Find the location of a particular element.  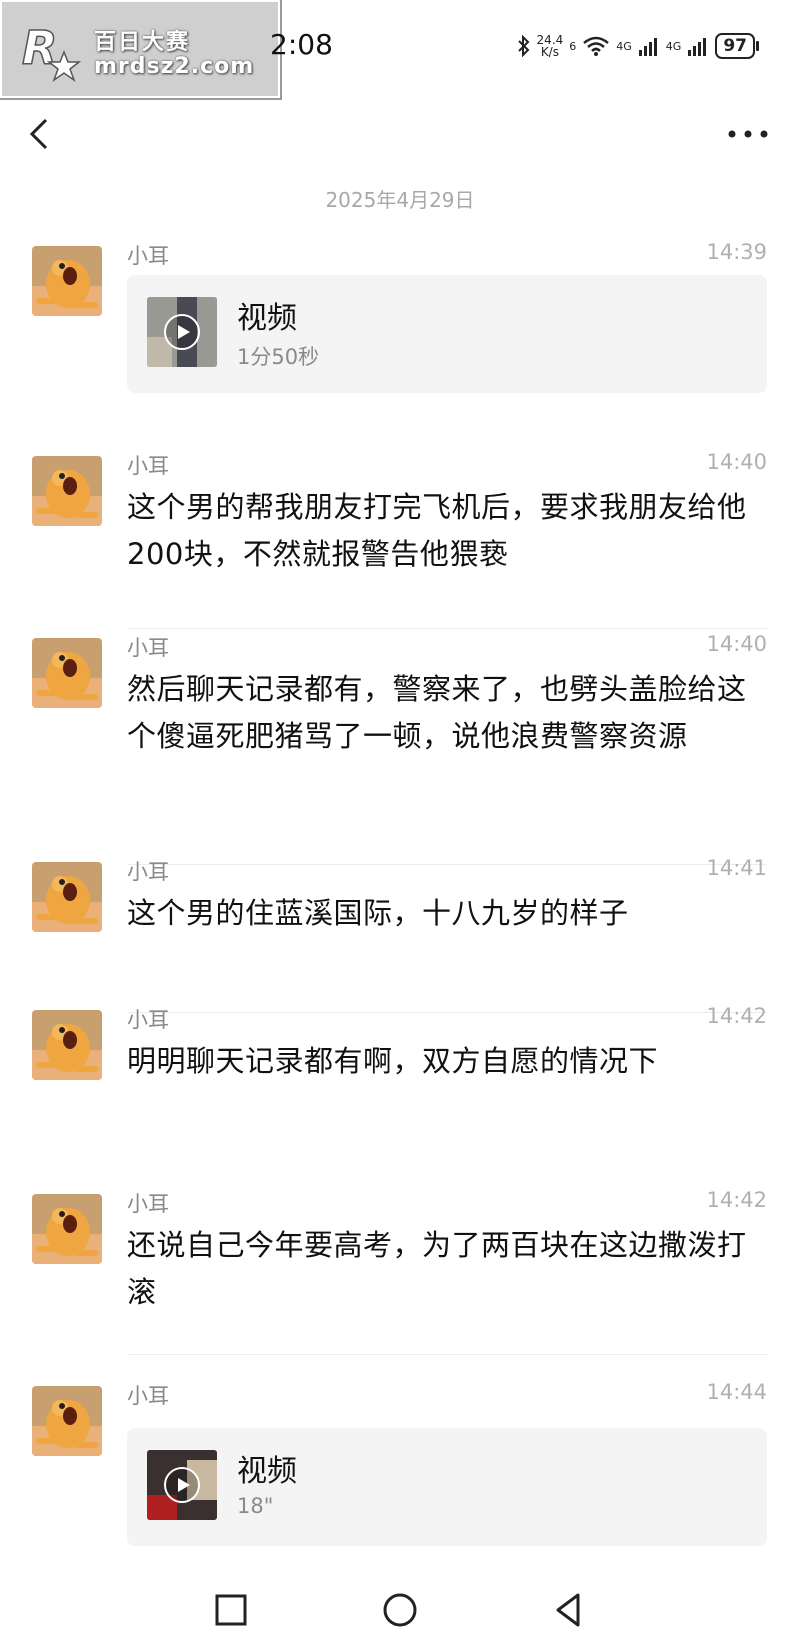

video-message-card: 视频 18" is located at coordinates (447, 1487).